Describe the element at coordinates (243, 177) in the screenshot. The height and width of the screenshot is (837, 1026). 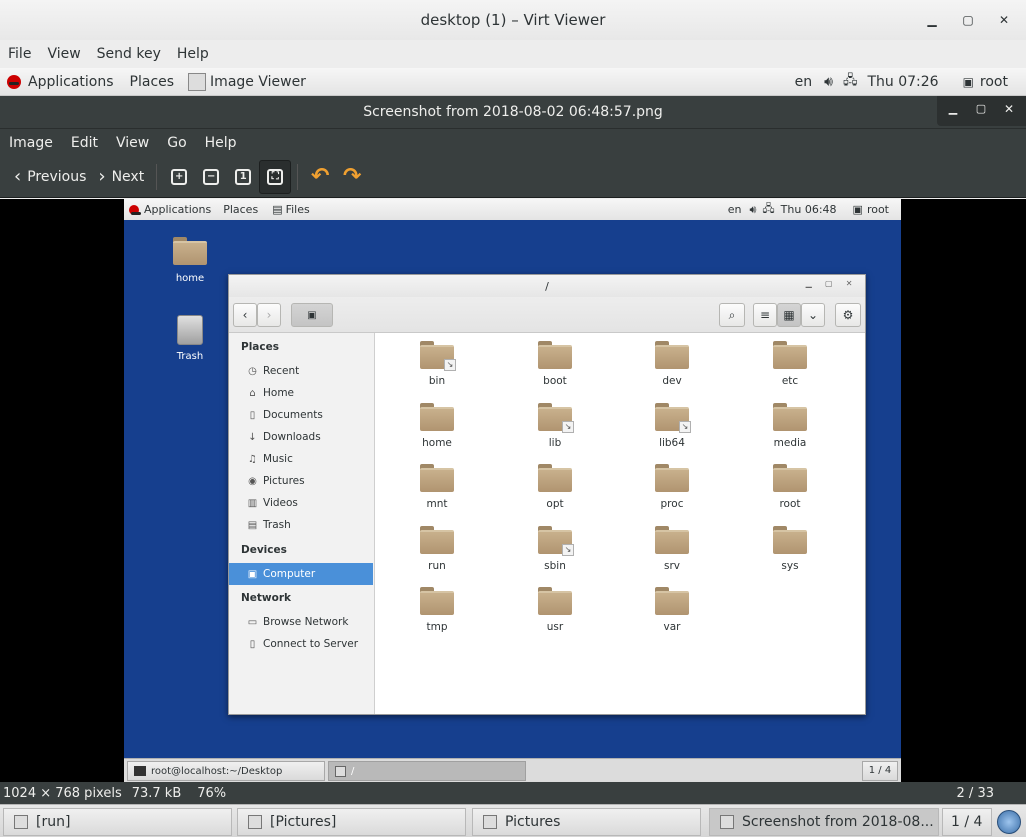
I see `zoom-normal-button: 1` at that location.